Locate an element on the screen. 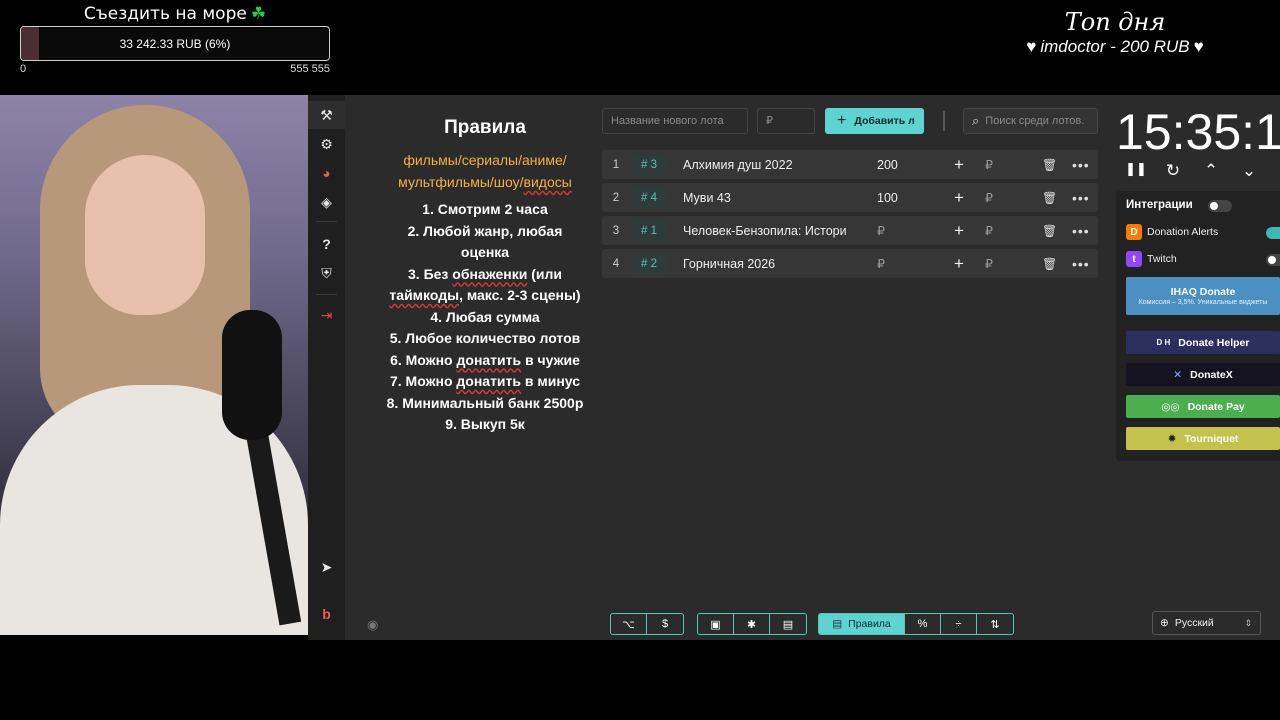  sidebar-item-logout: ⇥ is located at coordinates (326, 315).